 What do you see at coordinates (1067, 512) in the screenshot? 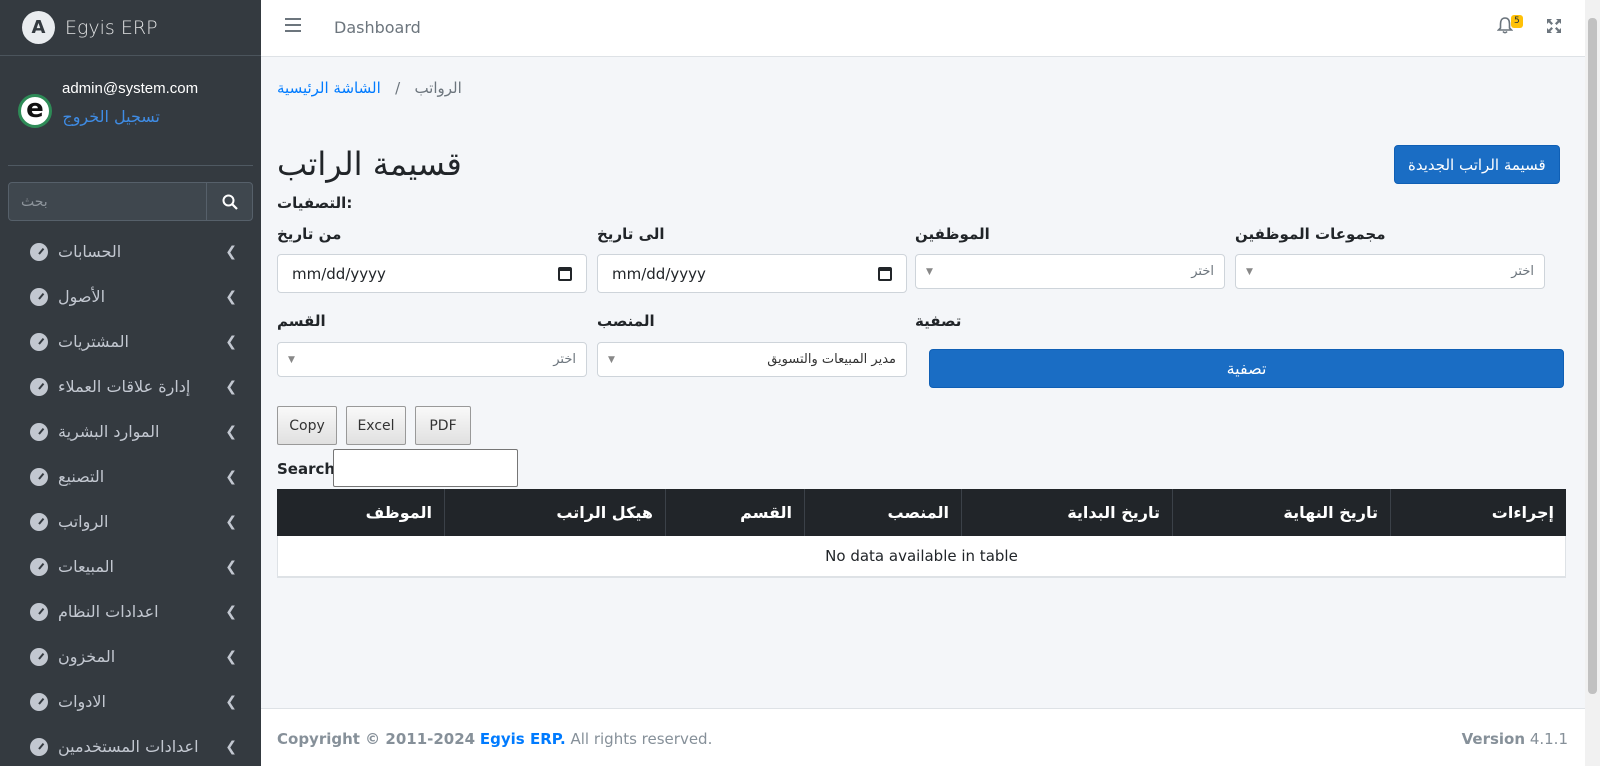
I see `column-header-start-date: تاريخ البداية` at bounding box center [1067, 512].